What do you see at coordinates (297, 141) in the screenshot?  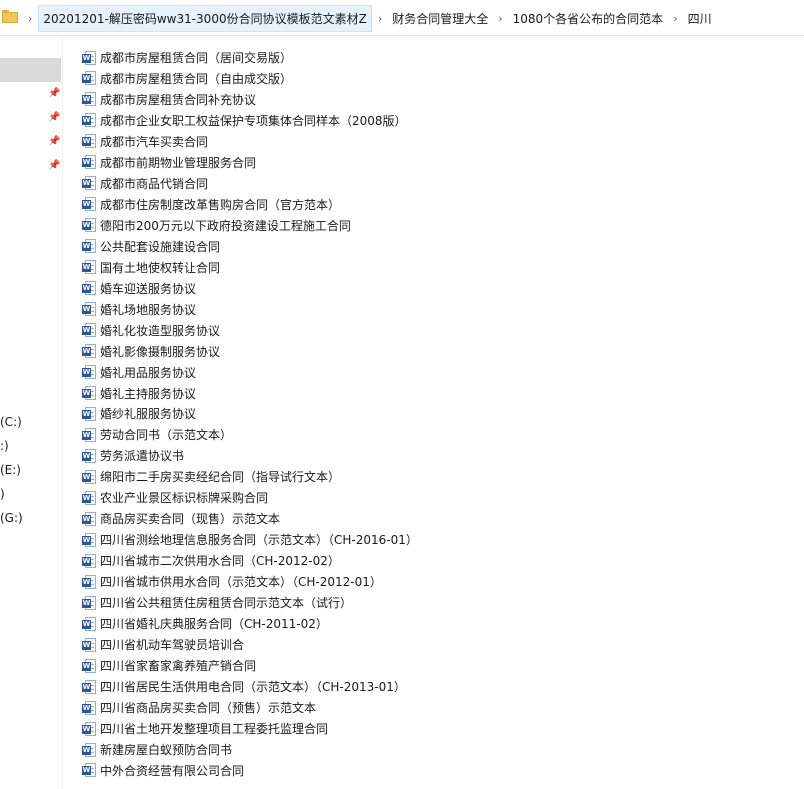 I see `file-list-item: W 成都市汽车买卖合同` at bounding box center [297, 141].